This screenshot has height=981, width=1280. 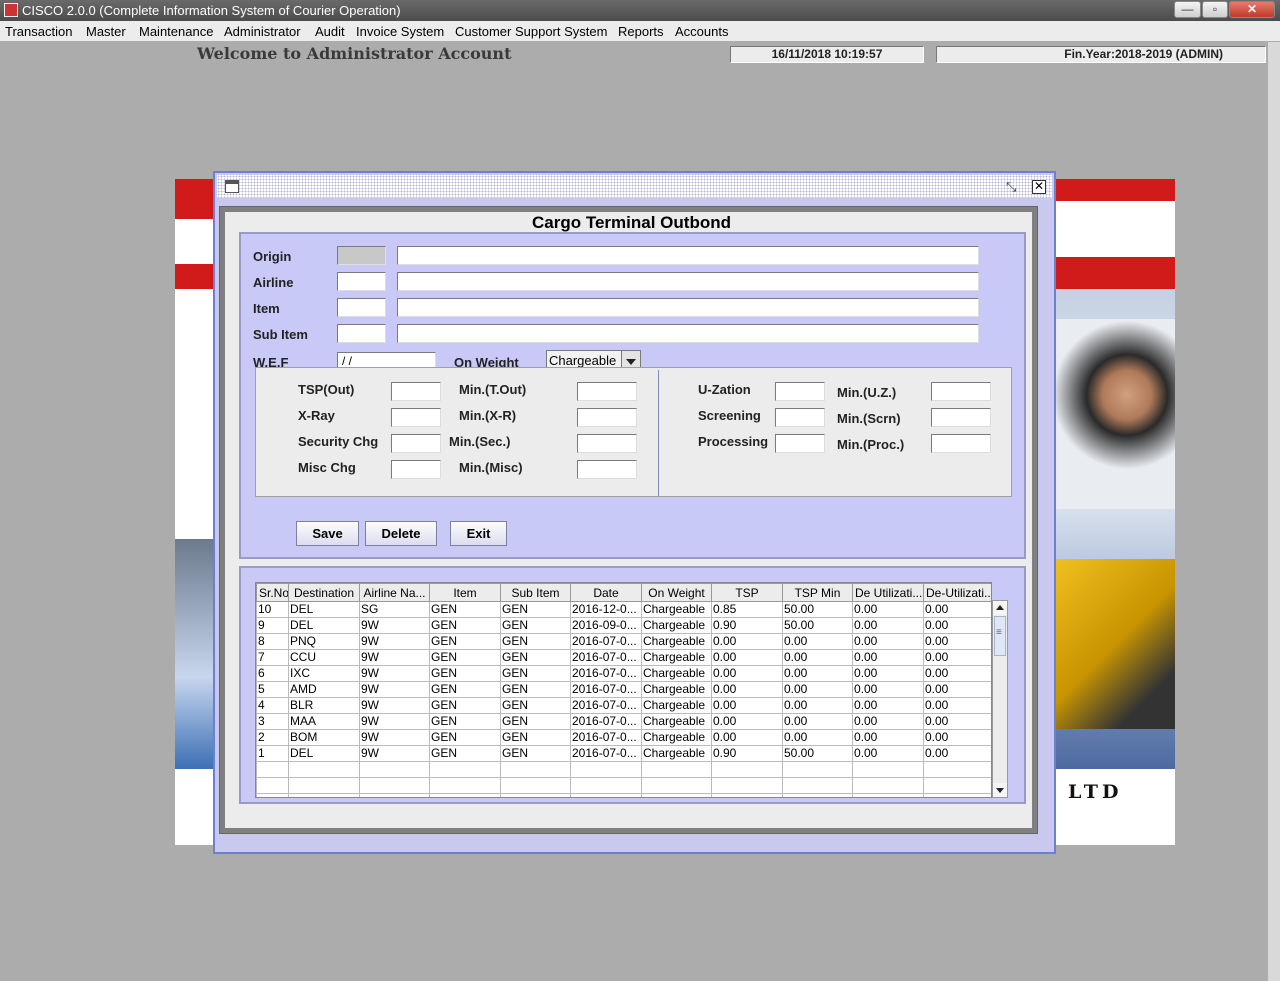 I want to click on min-sec-field, so click(x=607, y=443).